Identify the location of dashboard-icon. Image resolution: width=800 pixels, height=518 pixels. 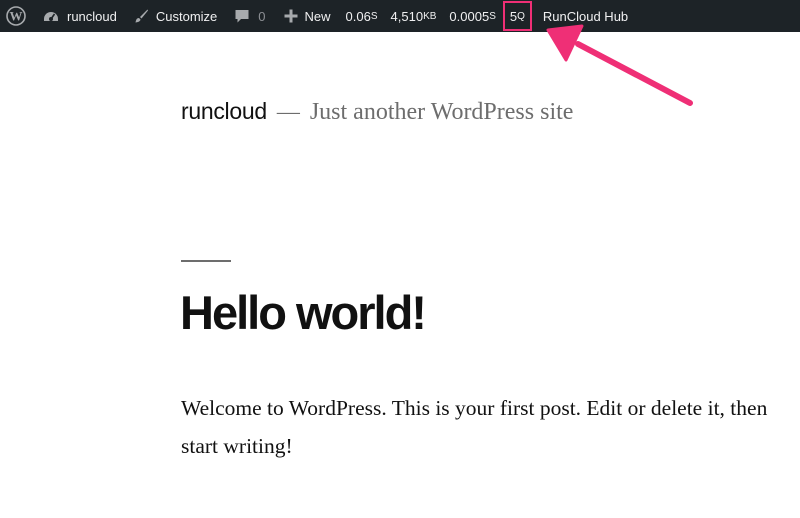
(51, 16).